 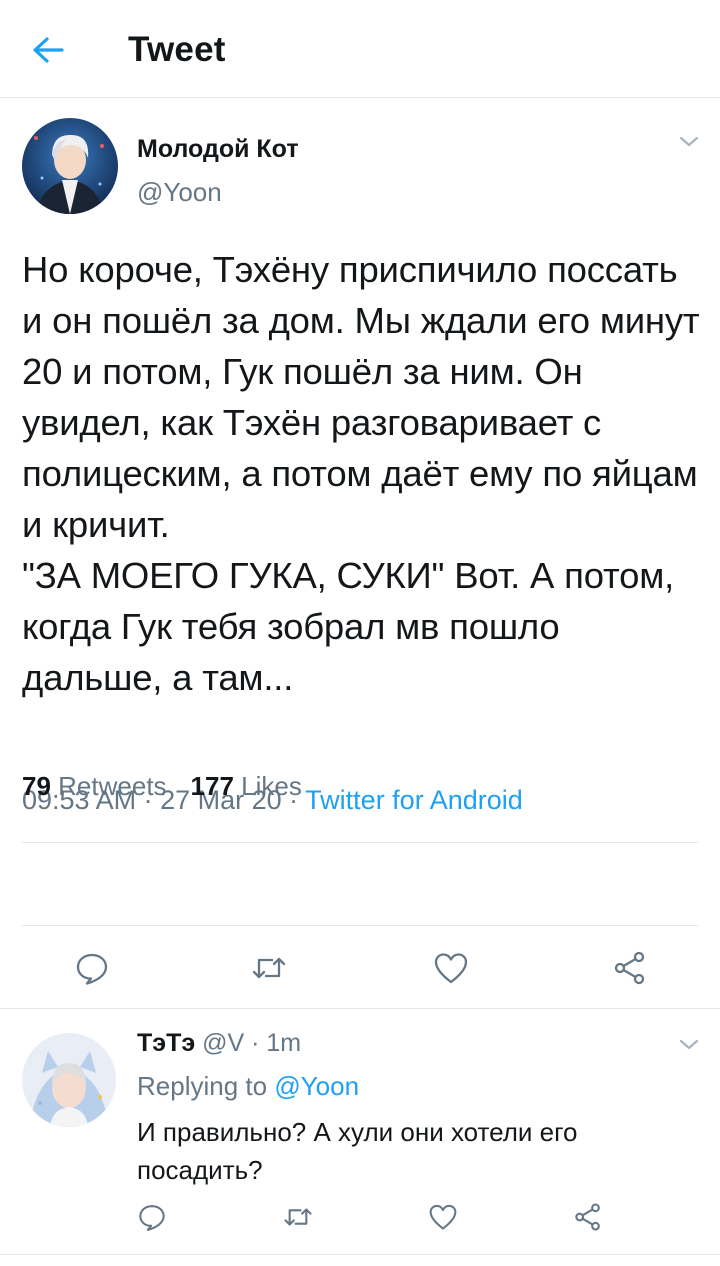 I want to click on retweet-button, so click(x=269, y=968).